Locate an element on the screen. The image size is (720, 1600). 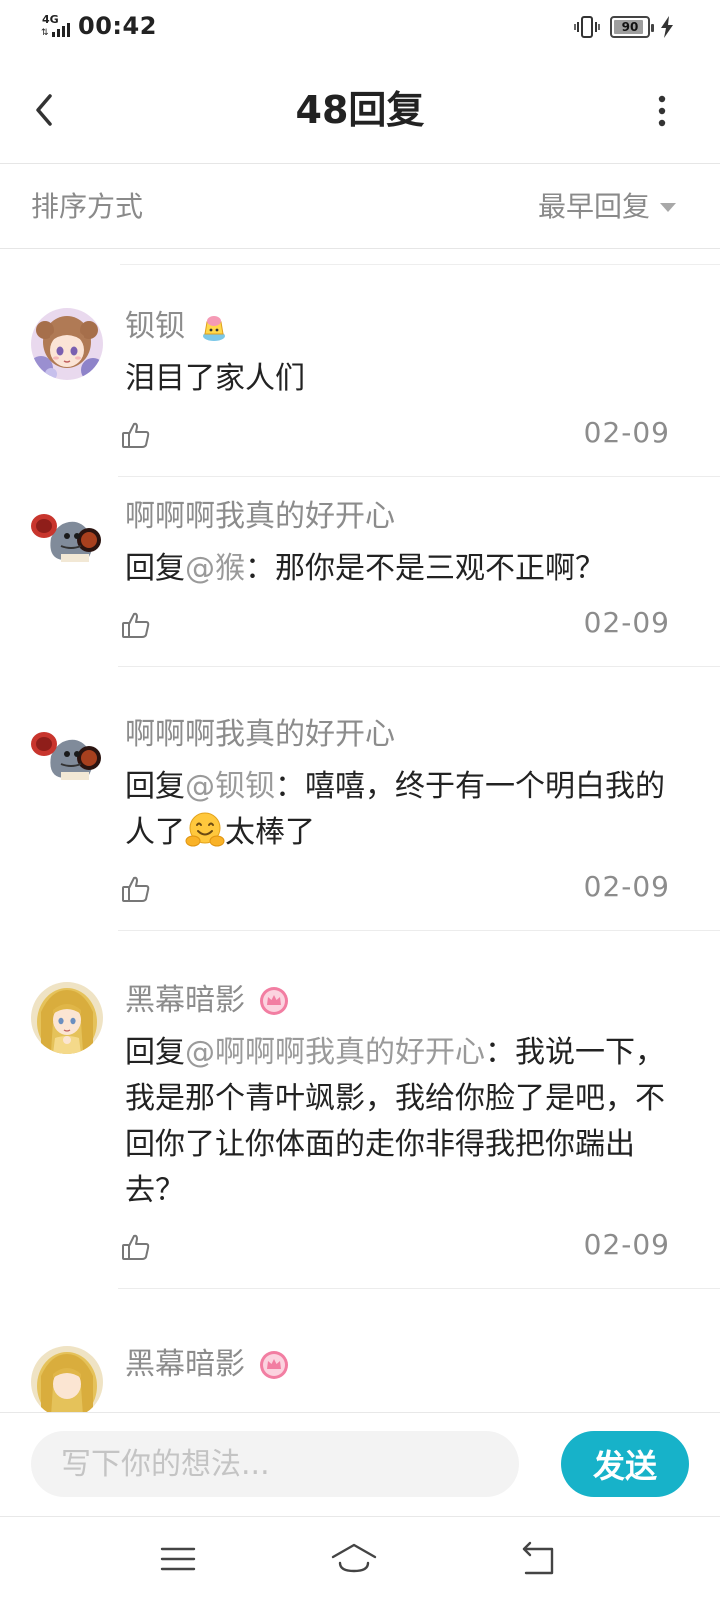
comment-input is located at coordinates (275, 1464).